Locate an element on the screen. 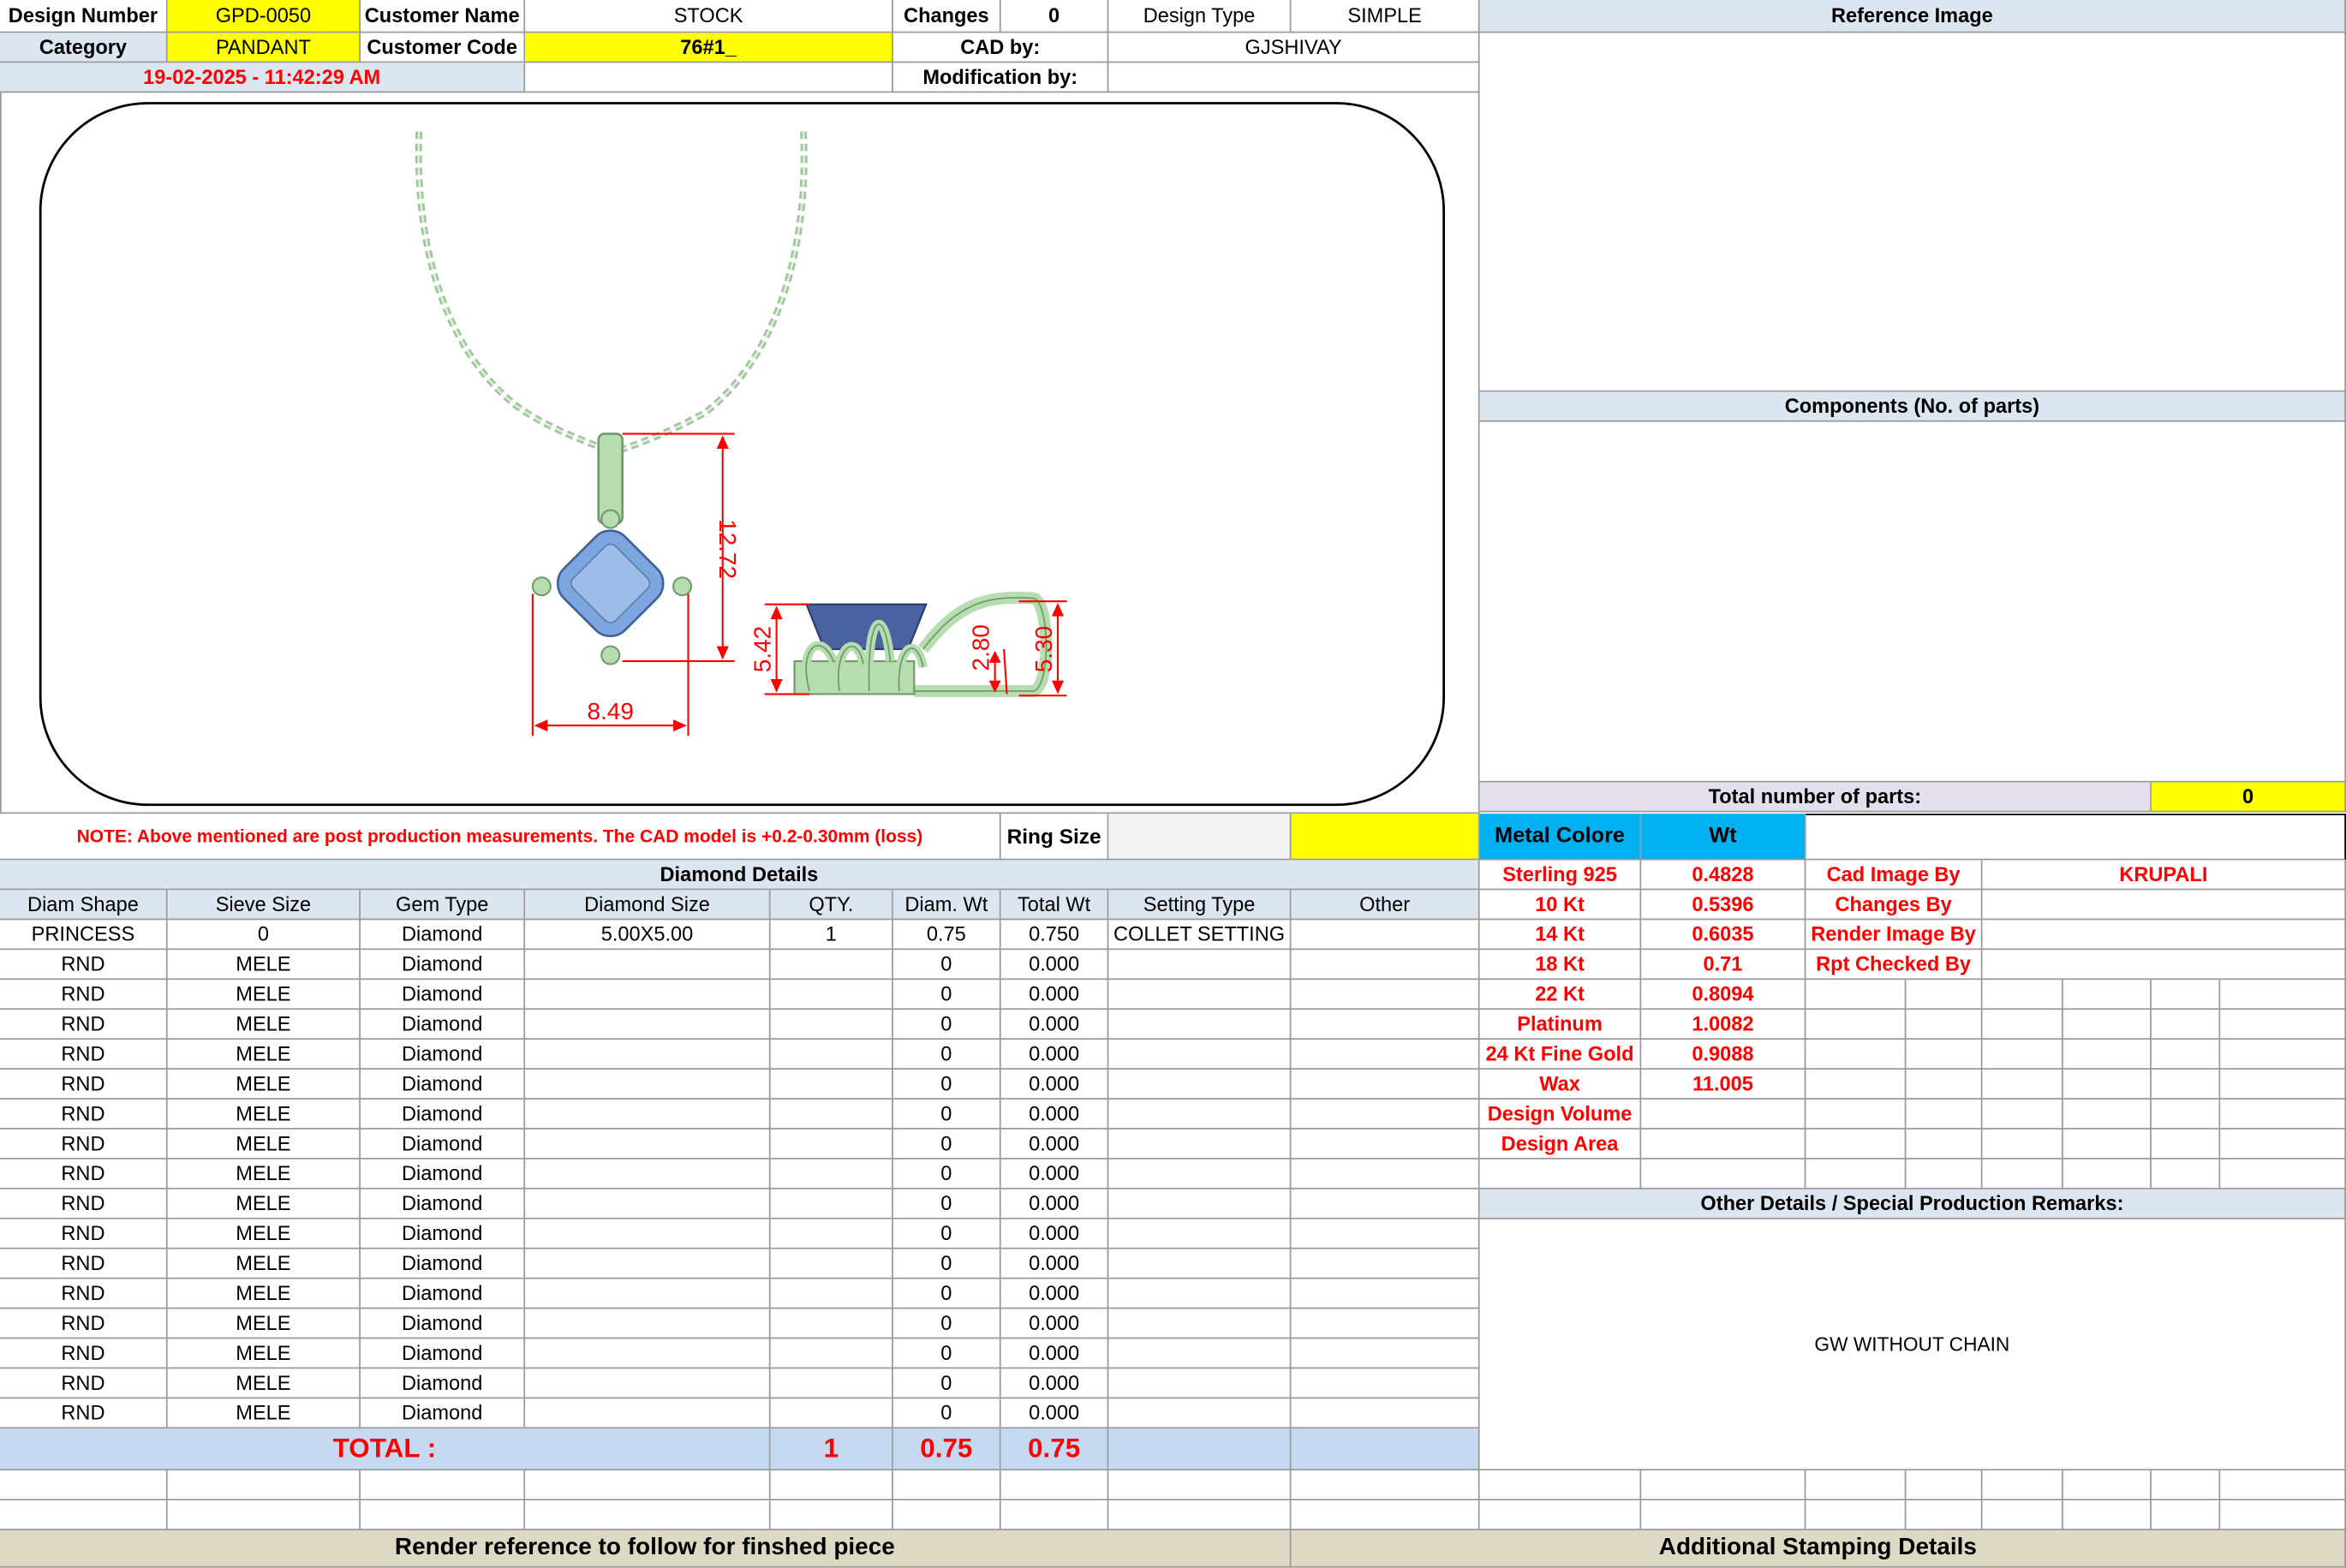 This screenshot has width=2346, height=1568. diamond-cell-total-wt: 0.750 is located at coordinates (1055, 935).